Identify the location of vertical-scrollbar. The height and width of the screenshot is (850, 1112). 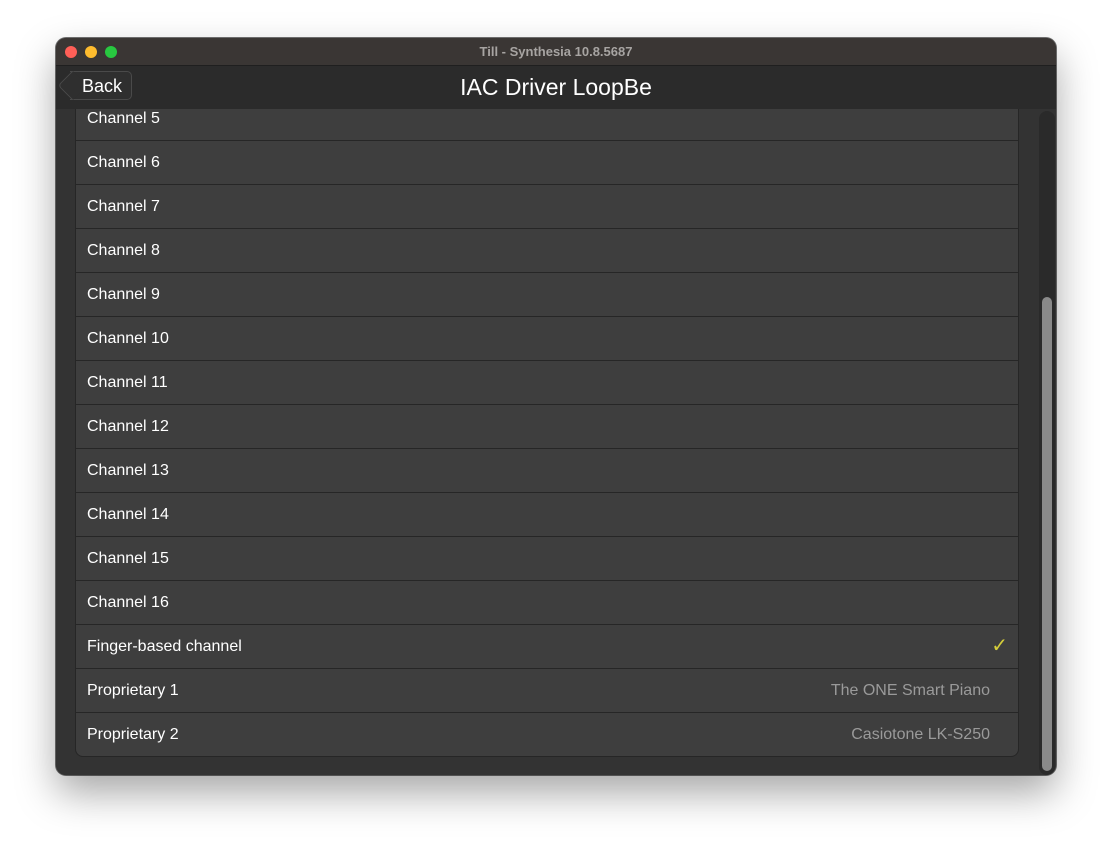
(1047, 443).